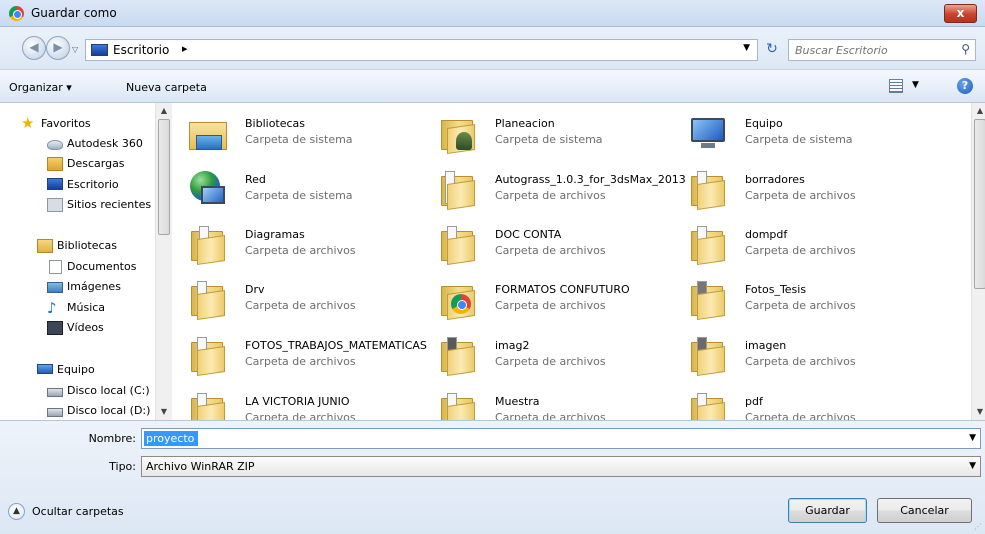 This screenshot has width=985, height=534. Describe the element at coordinates (960, 13) in the screenshot. I see `close-button: x` at that location.